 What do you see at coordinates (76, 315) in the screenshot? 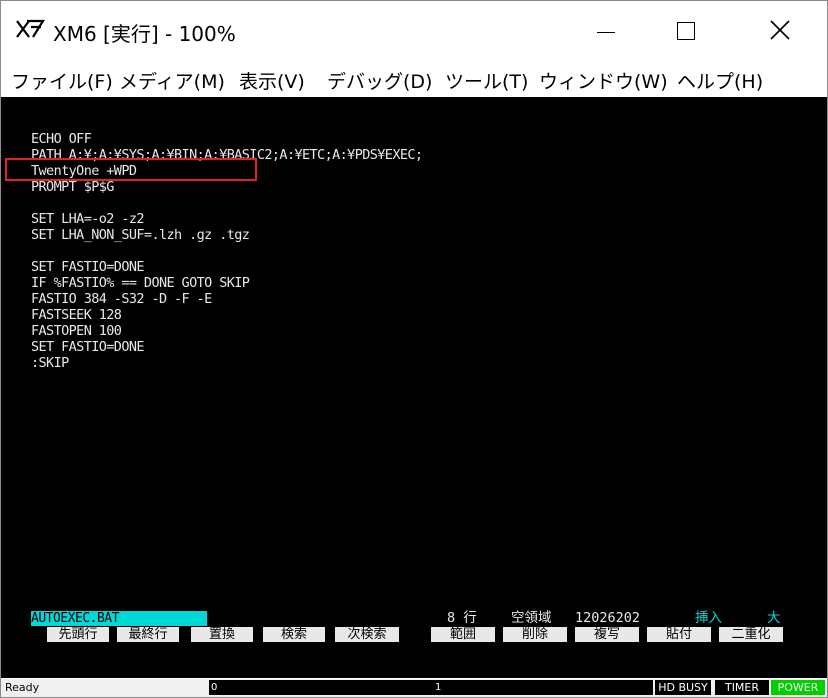
I see `editor-line: FASTSEEK 128` at bounding box center [76, 315].